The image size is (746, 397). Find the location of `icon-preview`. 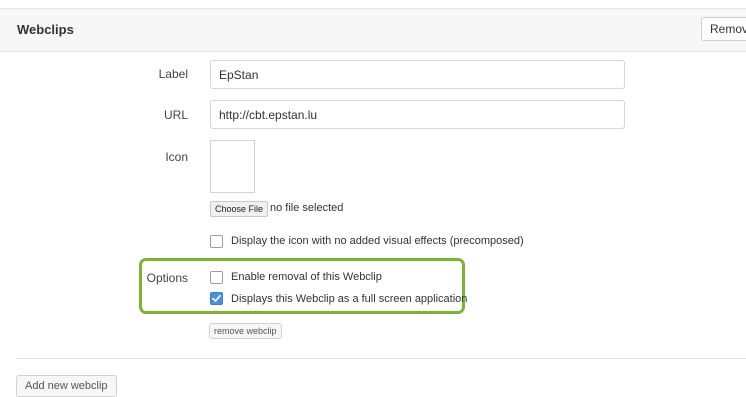

icon-preview is located at coordinates (232, 166).